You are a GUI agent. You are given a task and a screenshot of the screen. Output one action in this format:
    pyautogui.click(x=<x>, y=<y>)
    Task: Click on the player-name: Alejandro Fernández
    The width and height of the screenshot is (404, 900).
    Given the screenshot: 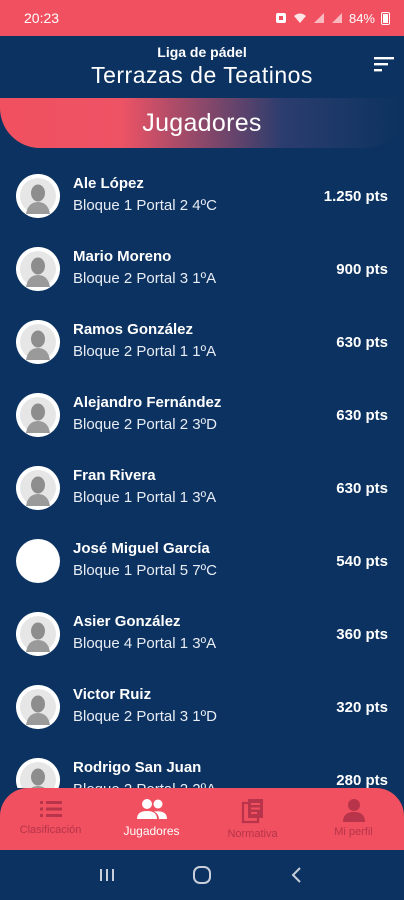 What is the action you would take?
    pyautogui.click(x=147, y=402)
    